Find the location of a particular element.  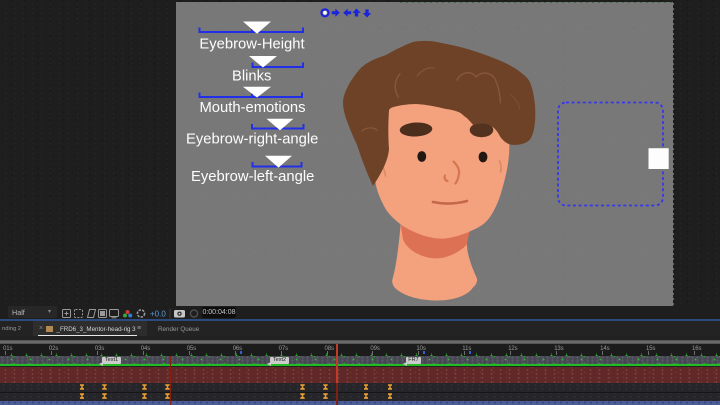

svg-text: Blinks is located at coordinates (251, 77).